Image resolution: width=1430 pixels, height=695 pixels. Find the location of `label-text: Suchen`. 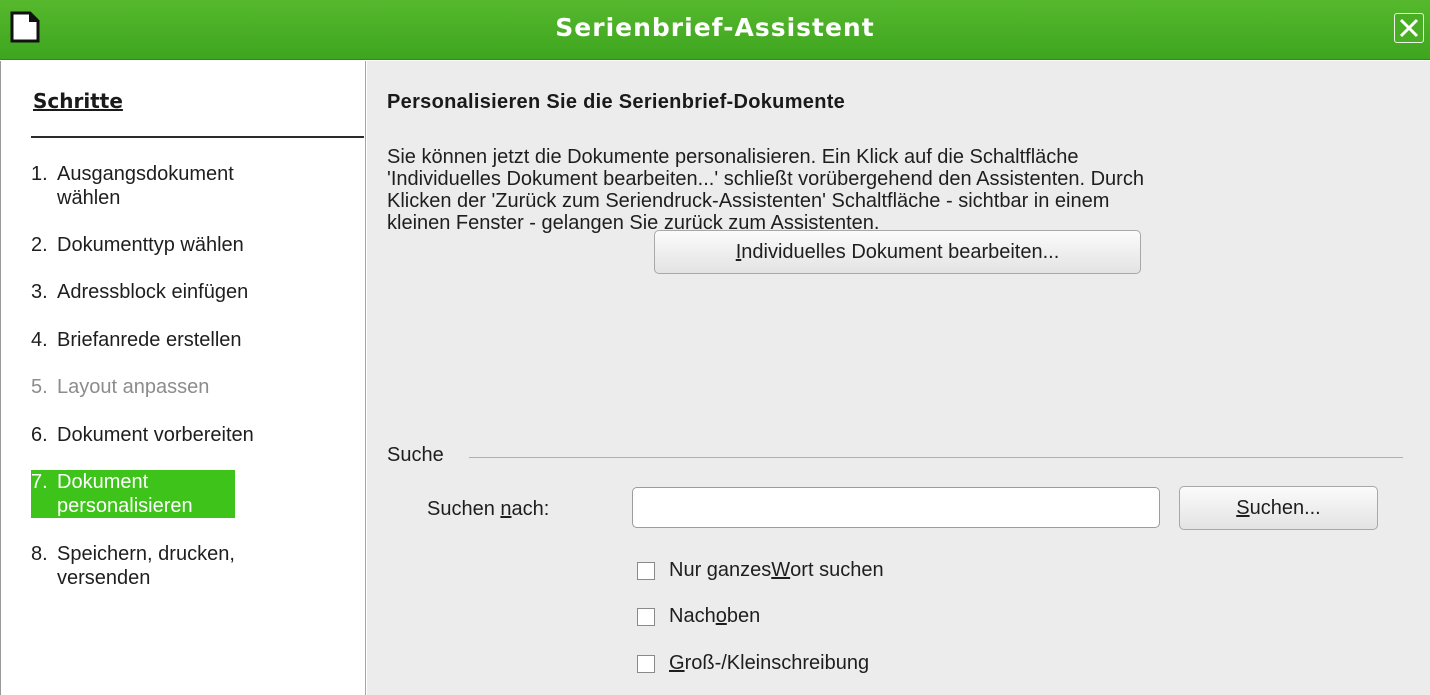

label-text: Suchen is located at coordinates (464, 509).